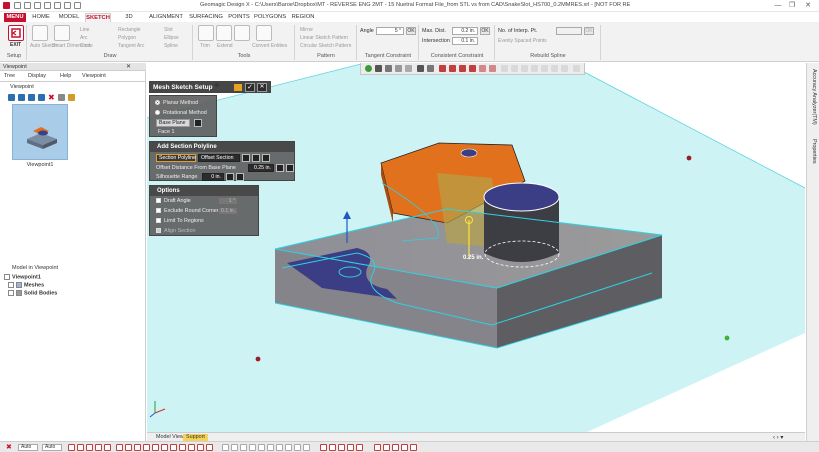 The width and height of the screenshot is (819, 452). Describe the element at coordinates (778, 437) in the screenshot. I see `scroll-arrows-icon: ‹ › ▾` at that location.